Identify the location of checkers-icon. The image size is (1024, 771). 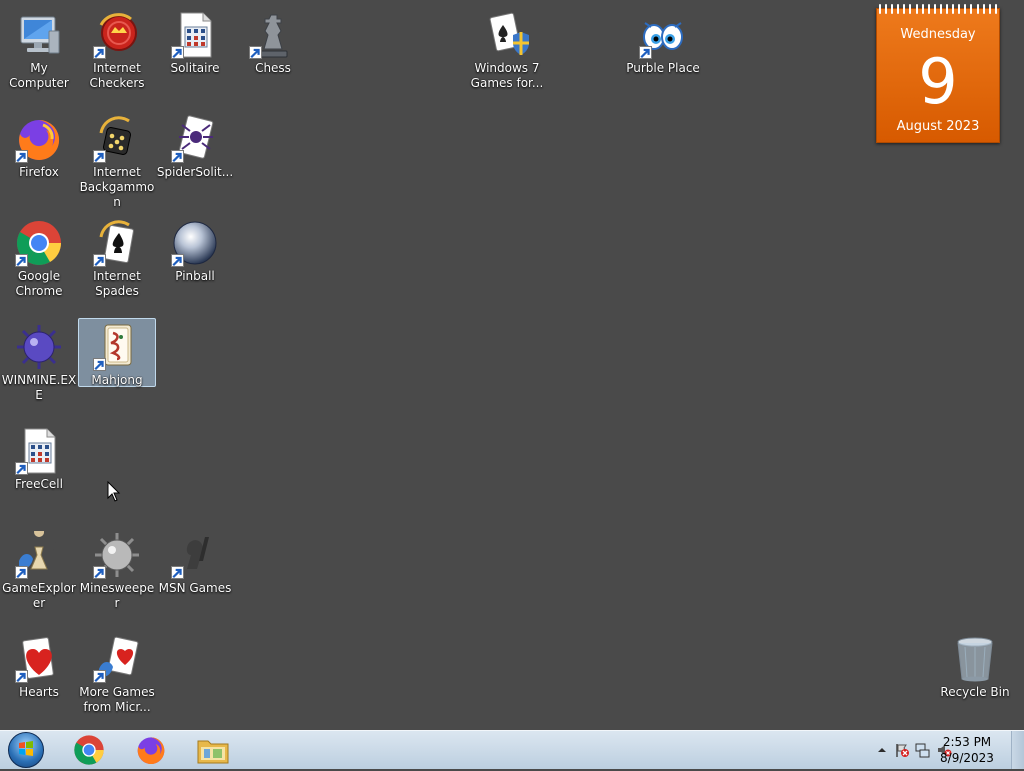
(117, 35).